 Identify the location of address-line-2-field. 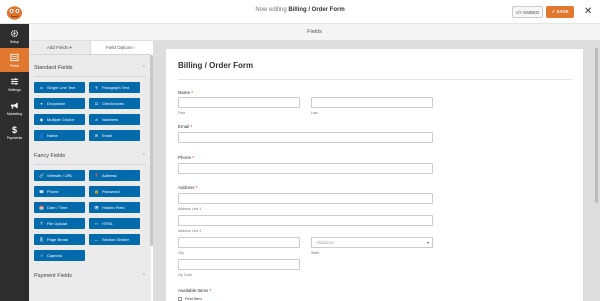
(305, 220).